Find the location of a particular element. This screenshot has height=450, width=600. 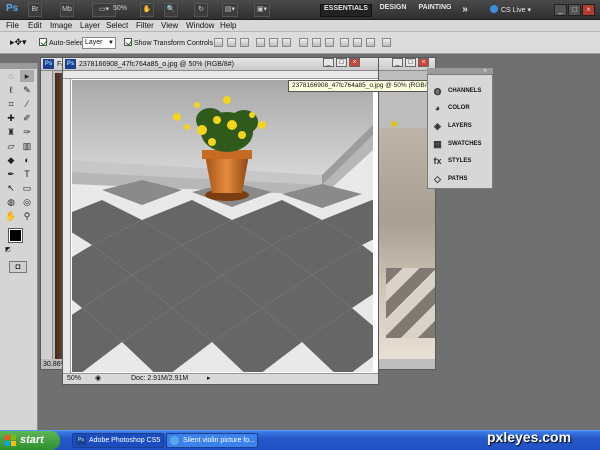

marquee-tool-icon: ◌ is located at coordinates (11, 76).